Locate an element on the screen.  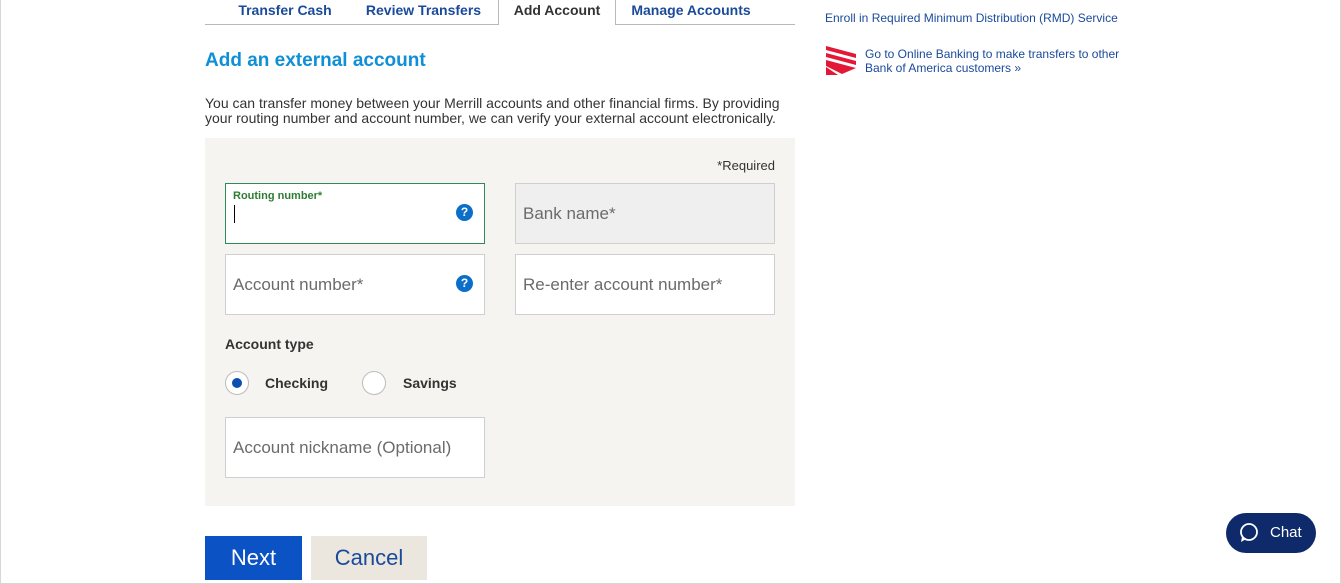
routing-help-icon: ? is located at coordinates (464, 212).